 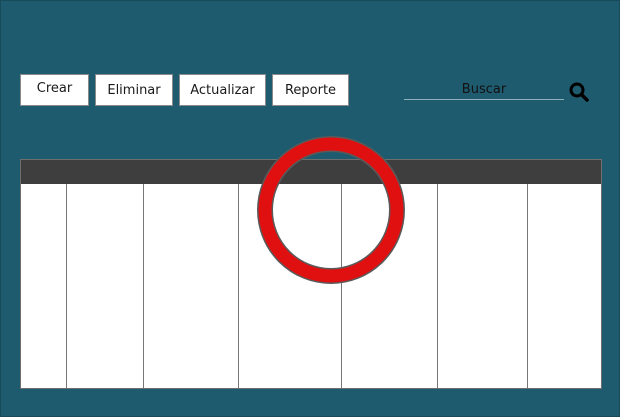 I want to click on actualizar-button: Actualizar, so click(x=222, y=90).